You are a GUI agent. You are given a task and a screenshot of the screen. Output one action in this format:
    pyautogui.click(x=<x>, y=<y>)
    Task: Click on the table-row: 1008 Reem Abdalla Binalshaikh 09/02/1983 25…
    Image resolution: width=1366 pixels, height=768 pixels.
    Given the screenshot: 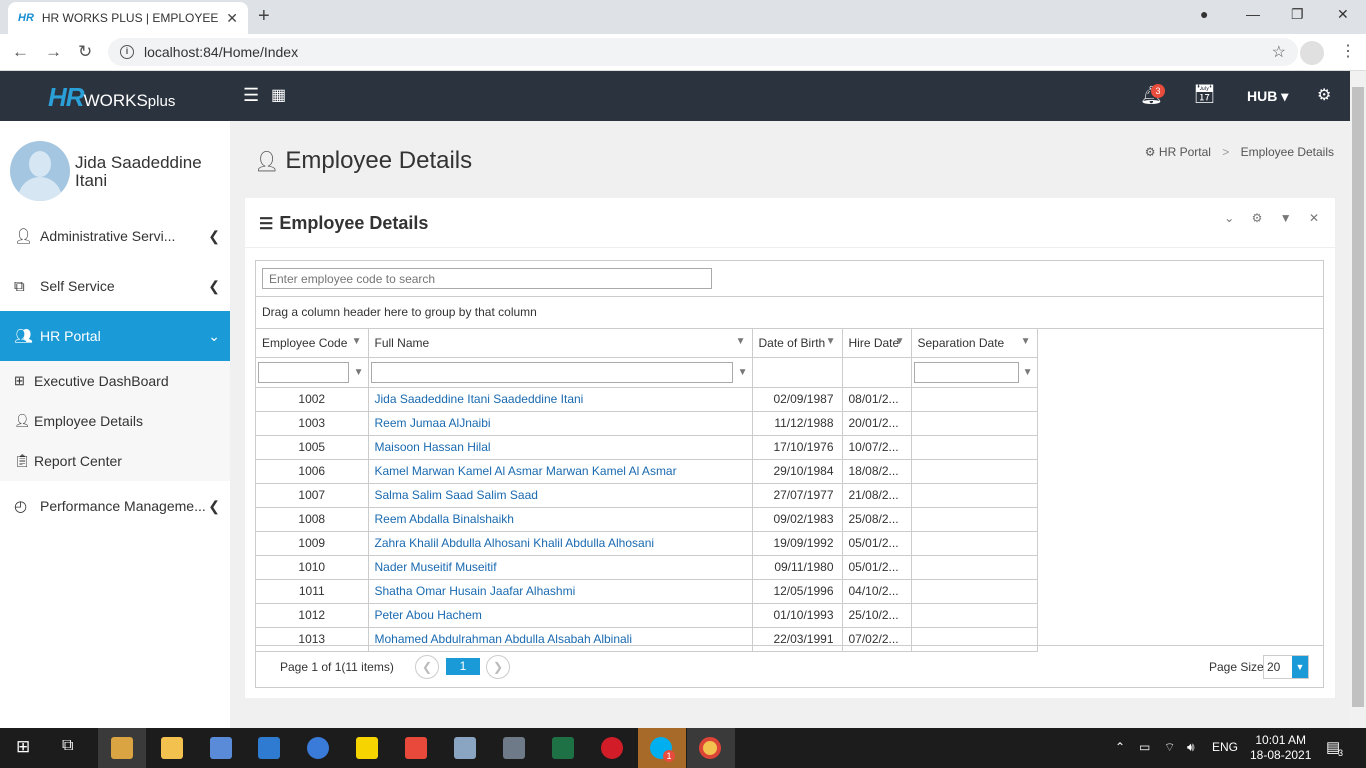 What is the action you would take?
    pyautogui.click(x=647, y=519)
    